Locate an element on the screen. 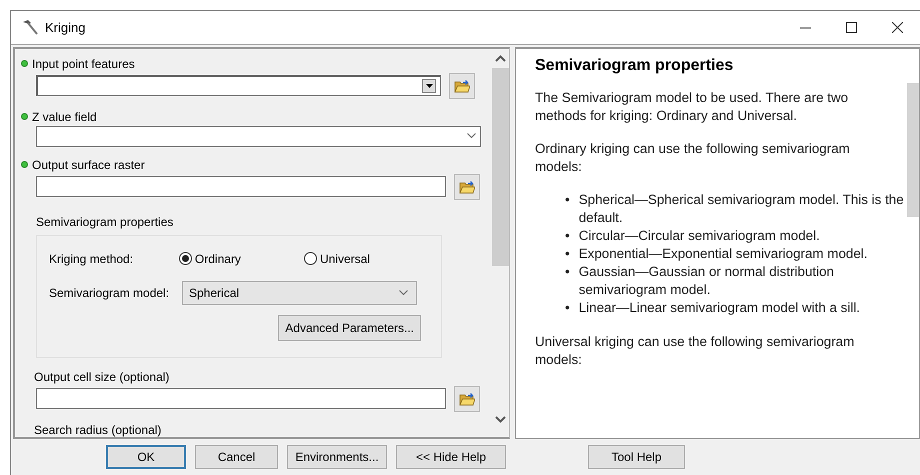 This screenshot has height=475, width=920. help-paragraph: The Semivariogram model to be used. There are two methods for kriging: Ordinary and Universal. is located at coordinates (692, 106).